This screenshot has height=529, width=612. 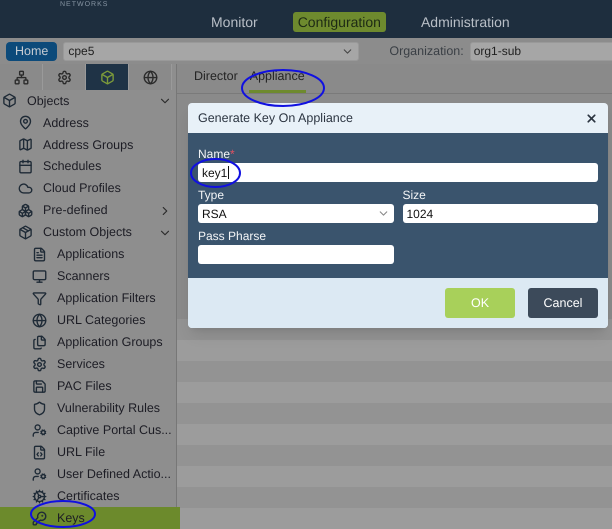 I want to click on files-icon, so click(x=39, y=342).